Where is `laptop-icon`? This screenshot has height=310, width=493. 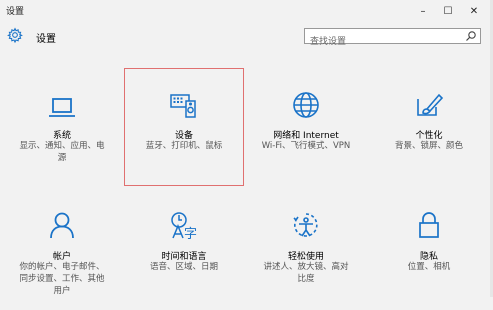 laptop-icon is located at coordinates (62, 107).